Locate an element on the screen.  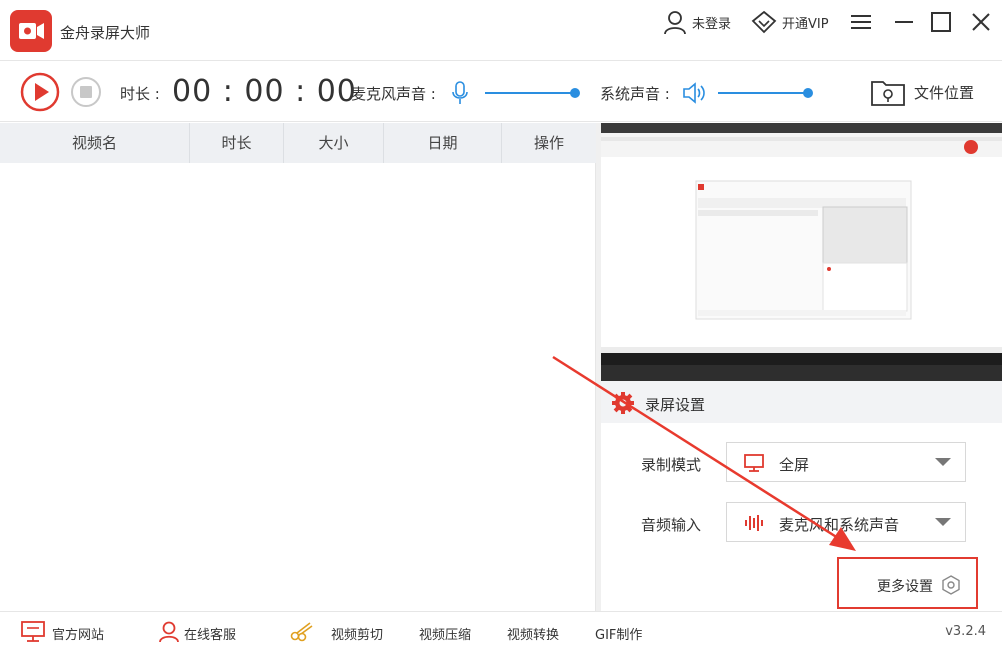
close-button is located at coordinates (981, 22).